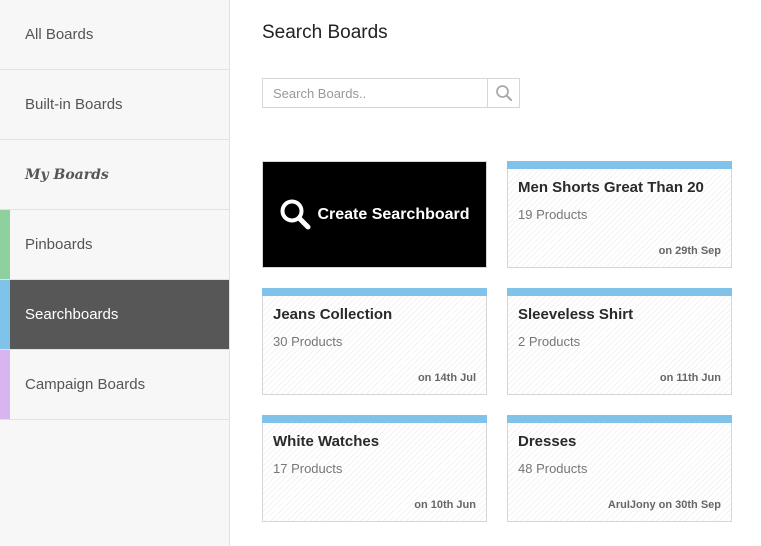 The image size is (761, 546). I want to click on page-title: Search Boards, so click(325, 32).